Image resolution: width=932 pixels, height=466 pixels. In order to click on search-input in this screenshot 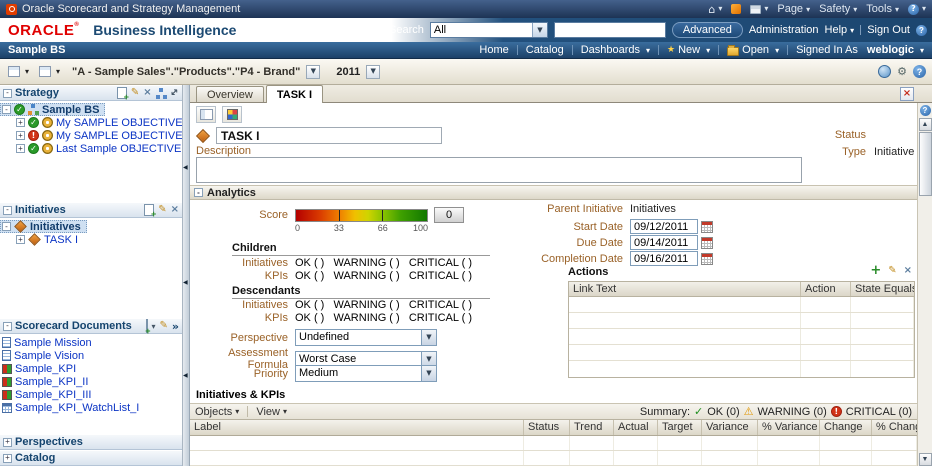, I will do `click(609, 30)`.